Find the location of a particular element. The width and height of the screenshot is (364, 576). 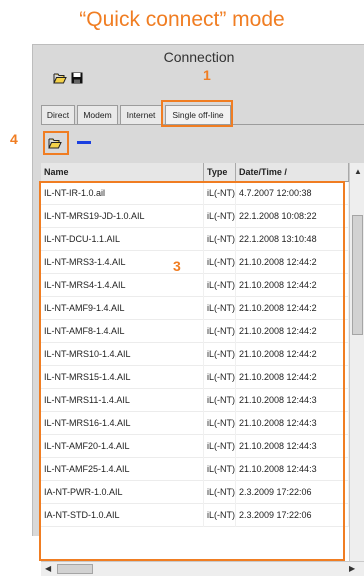

tab-modem: Modem is located at coordinates (97, 114).